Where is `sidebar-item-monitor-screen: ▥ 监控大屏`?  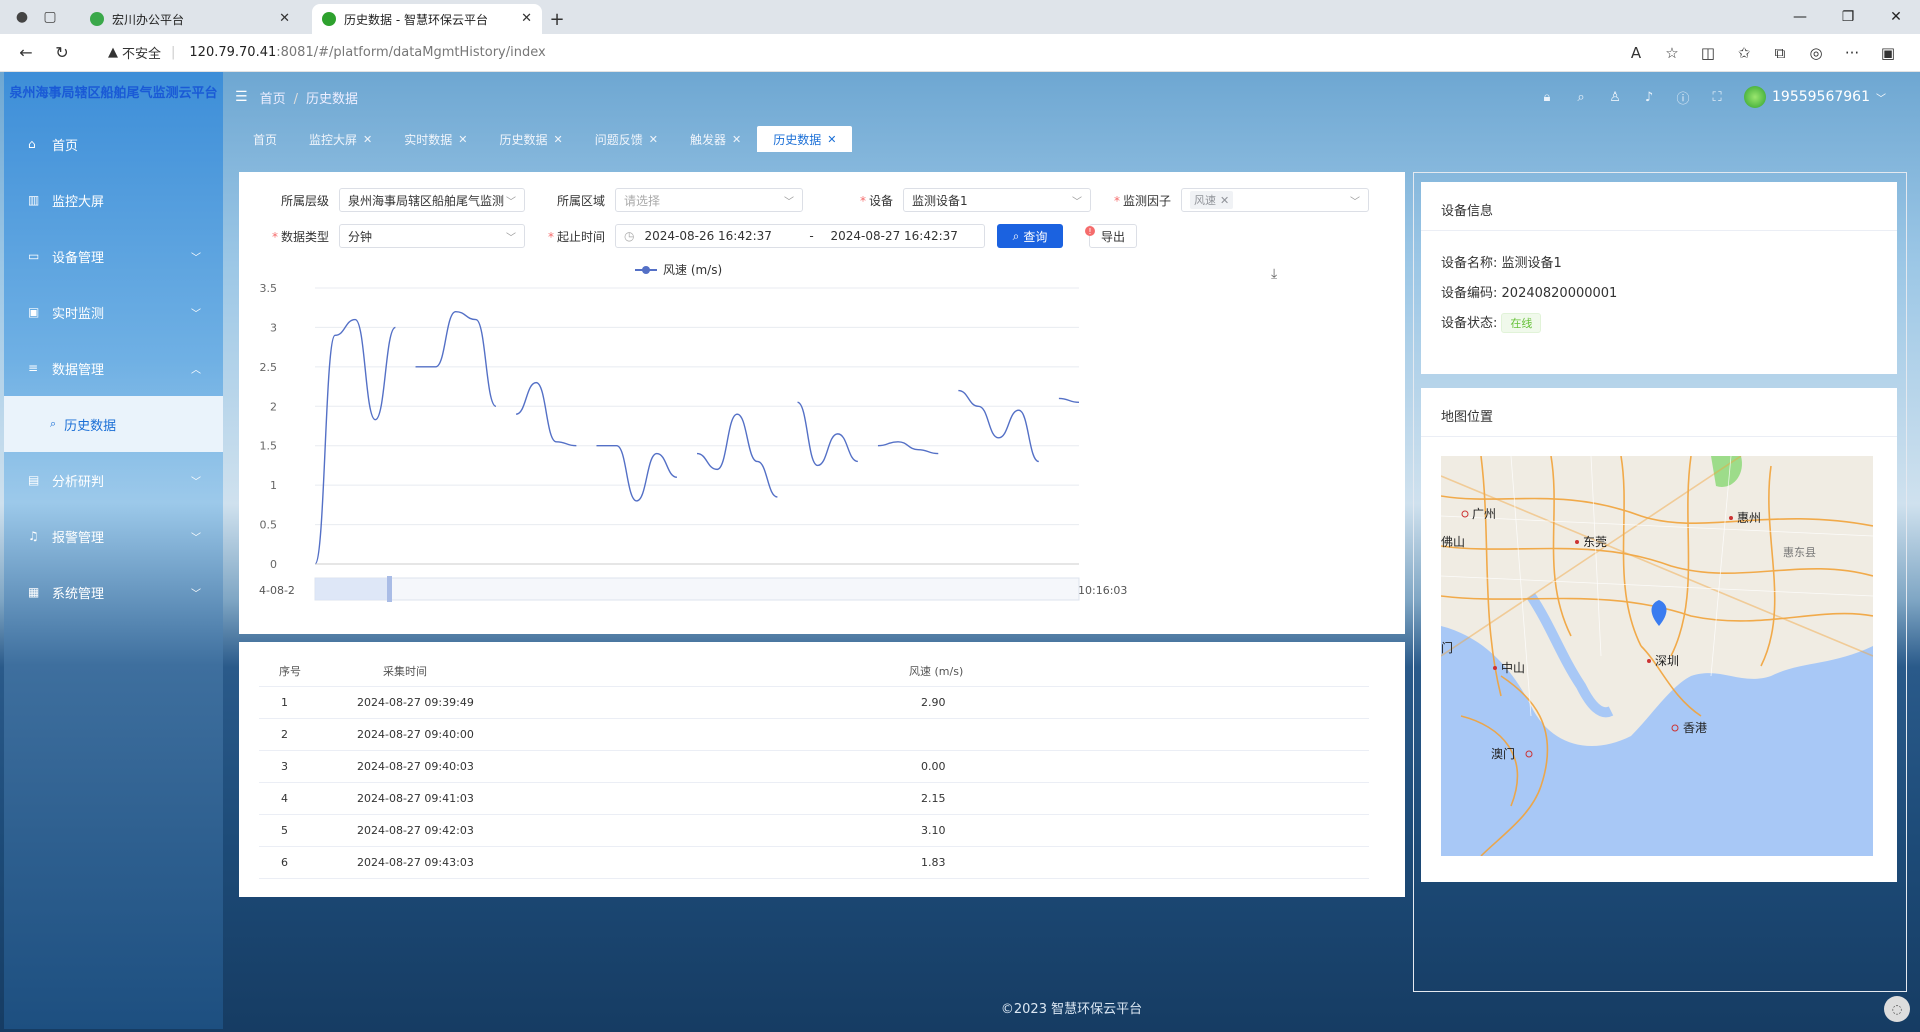 sidebar-item-monitor-screen: ▥ 监控大屏 is located at coordinates (113, 200).